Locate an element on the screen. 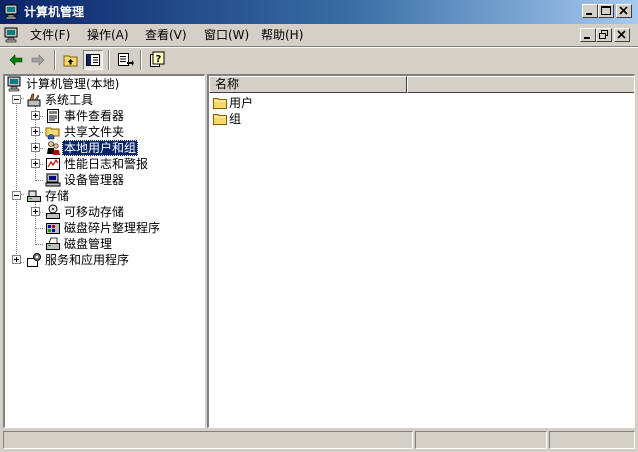  tree-item-services-applications: 服务和应用程序 is located at coordinates (103, 260).